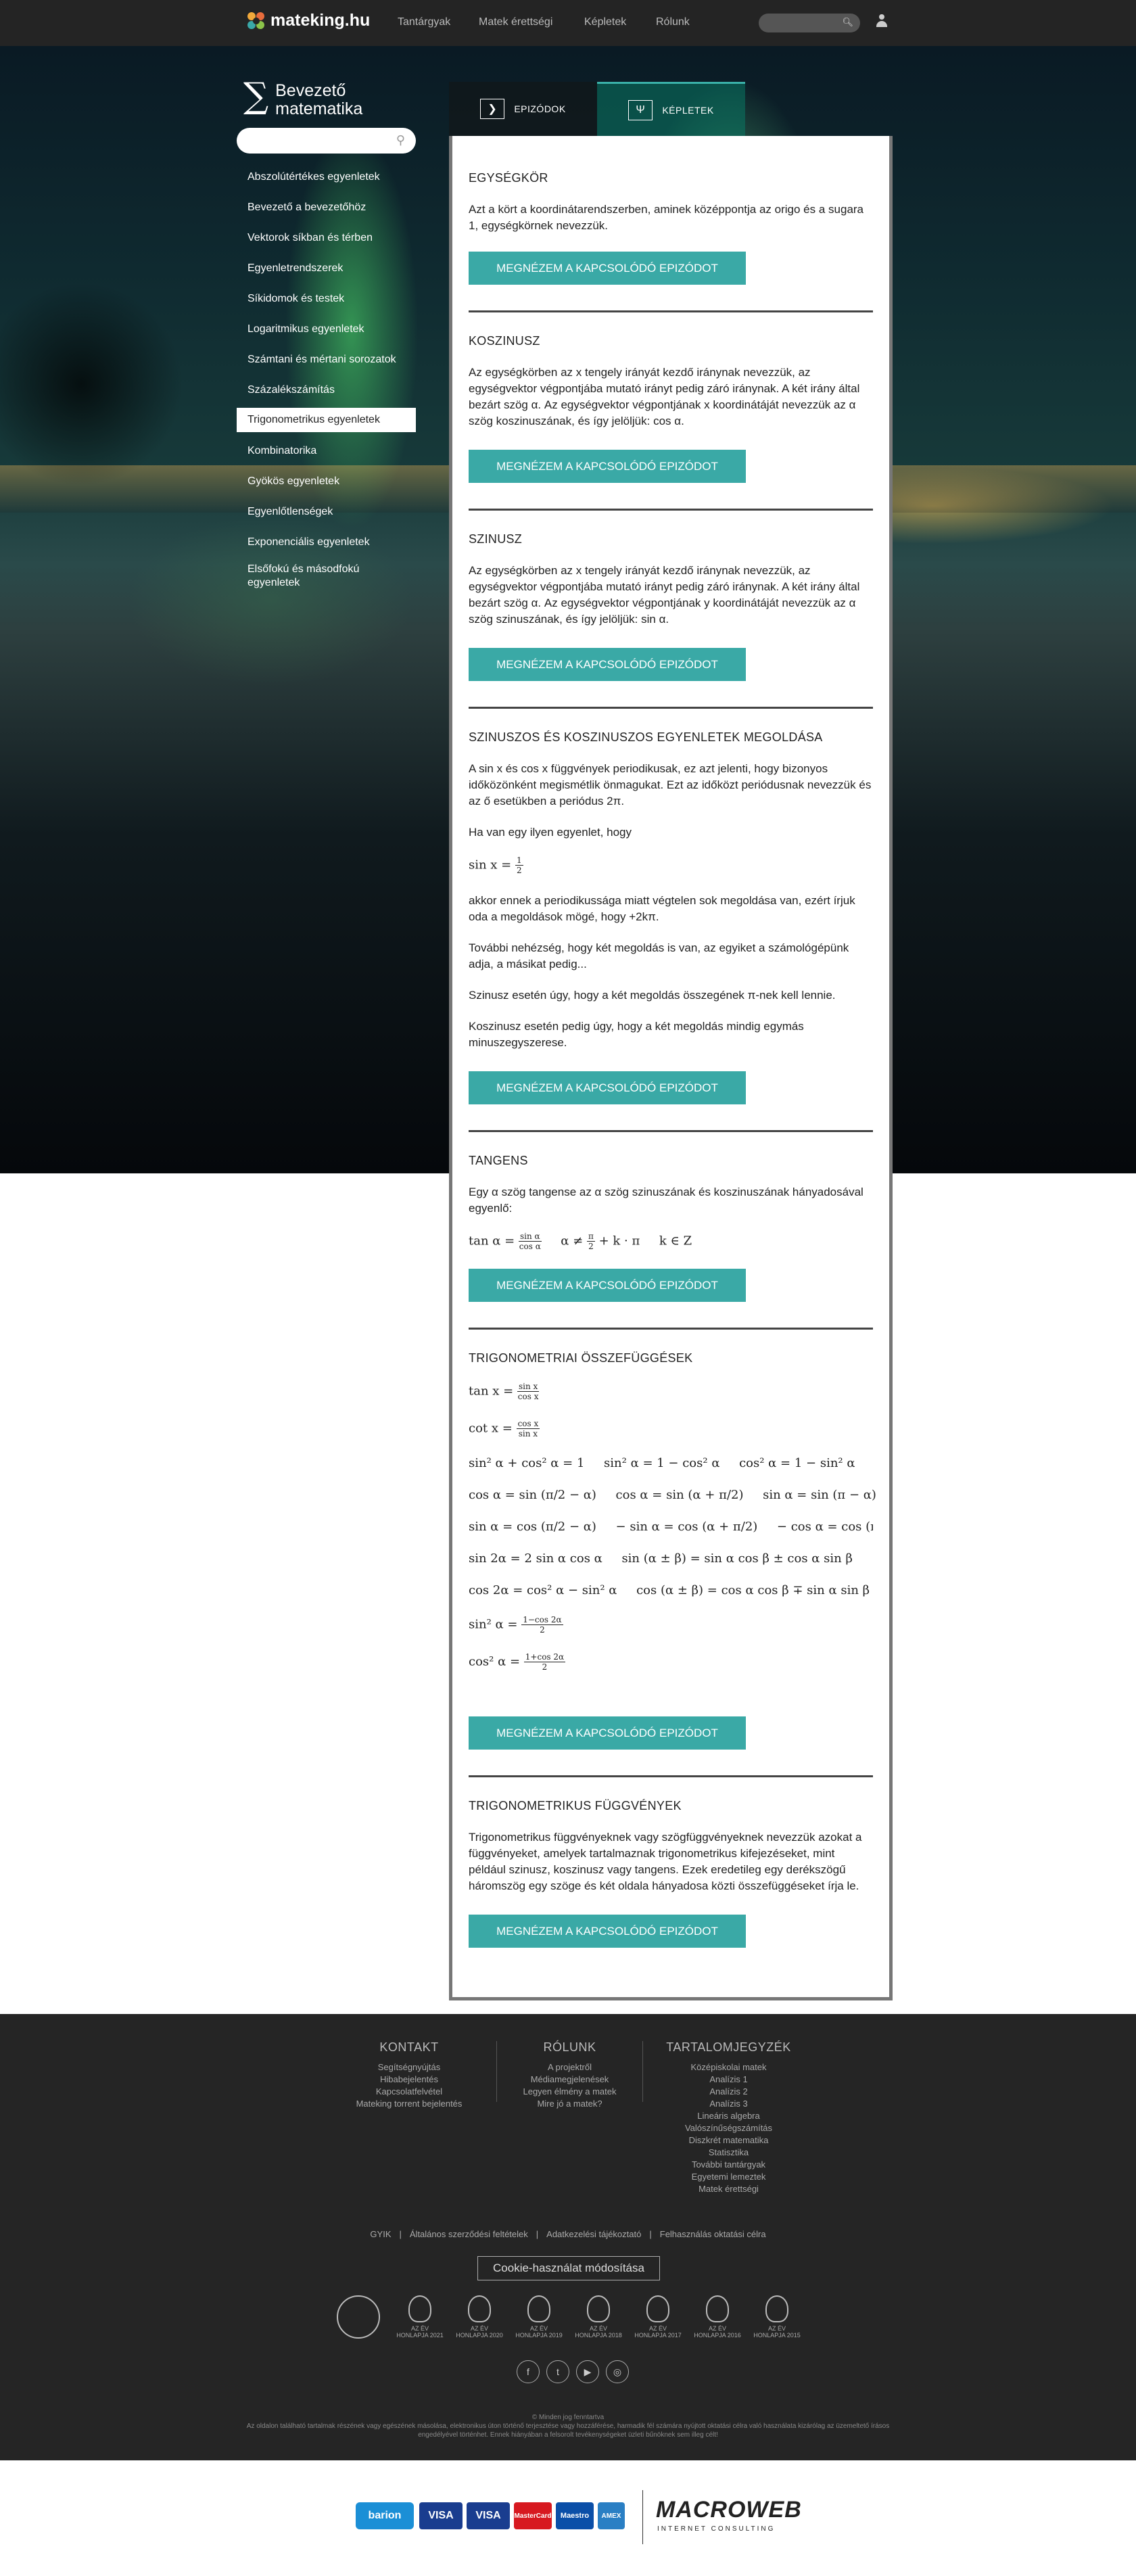 The width and height of the screenshot is (1136, 2576). What do you see at coordinates (570, 2067) in the screenshot?
I see `footer-link: A projektről` at bounding box center [570, 2067].